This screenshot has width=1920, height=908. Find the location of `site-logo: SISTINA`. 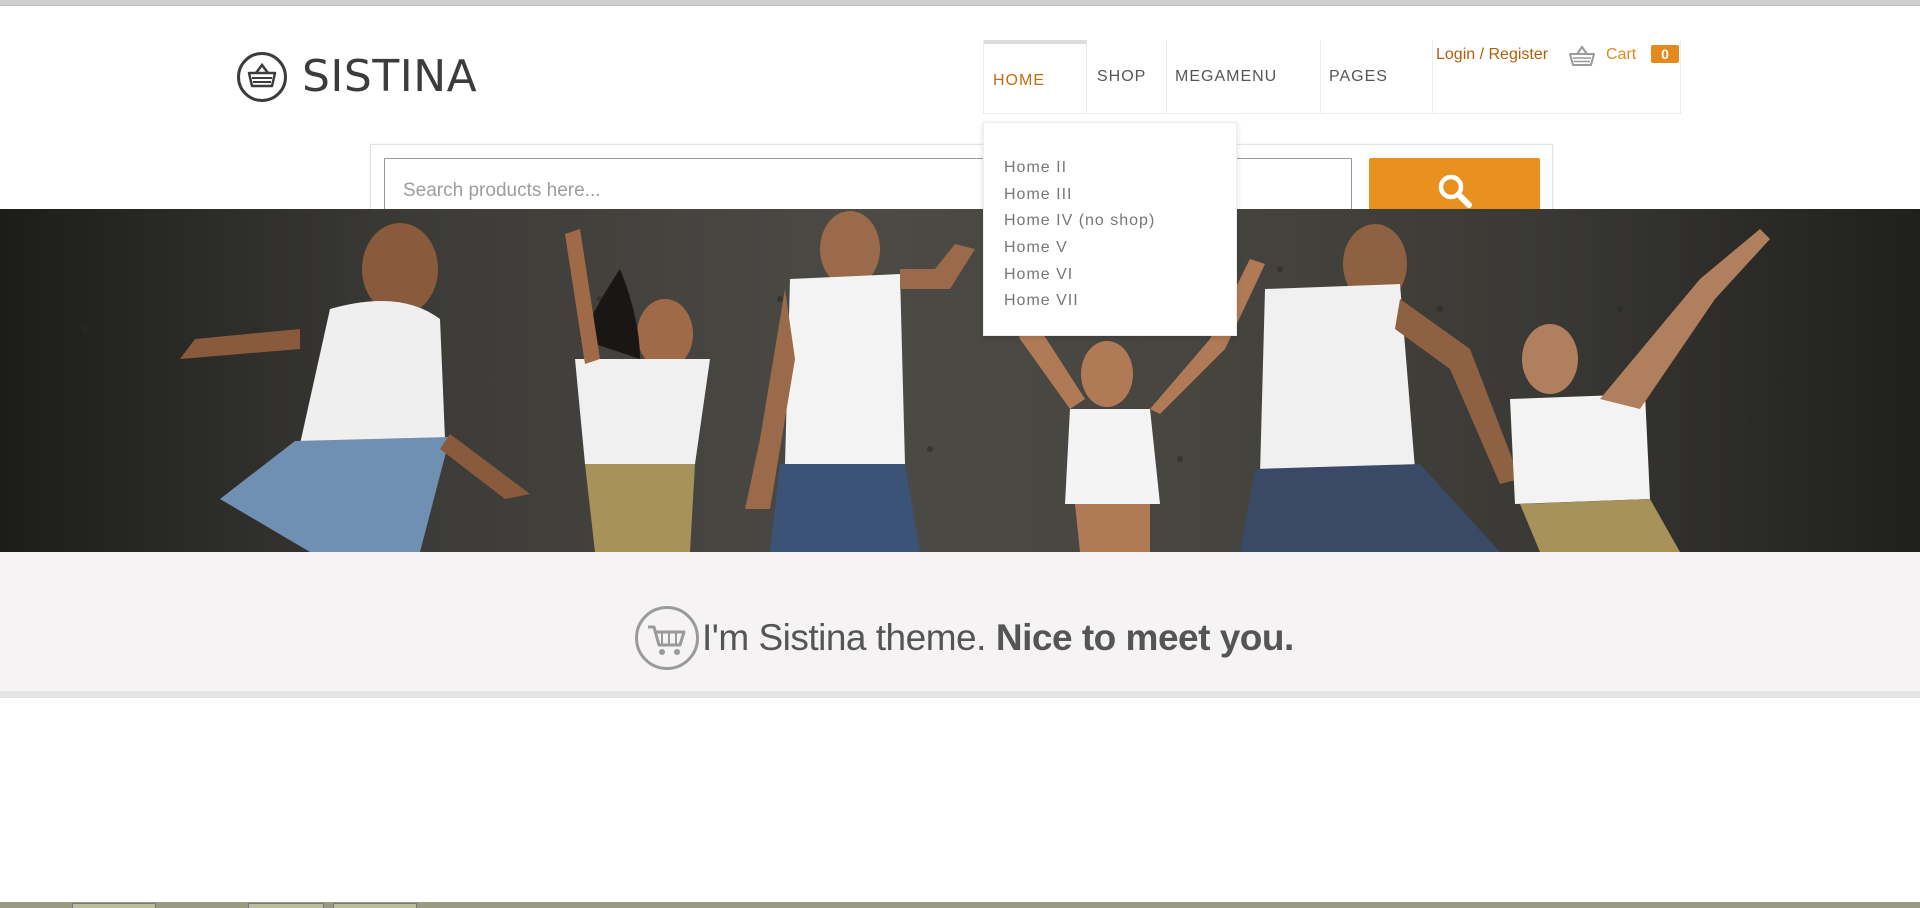

site-logo: SISTINA is located at coordinates (356, 77).